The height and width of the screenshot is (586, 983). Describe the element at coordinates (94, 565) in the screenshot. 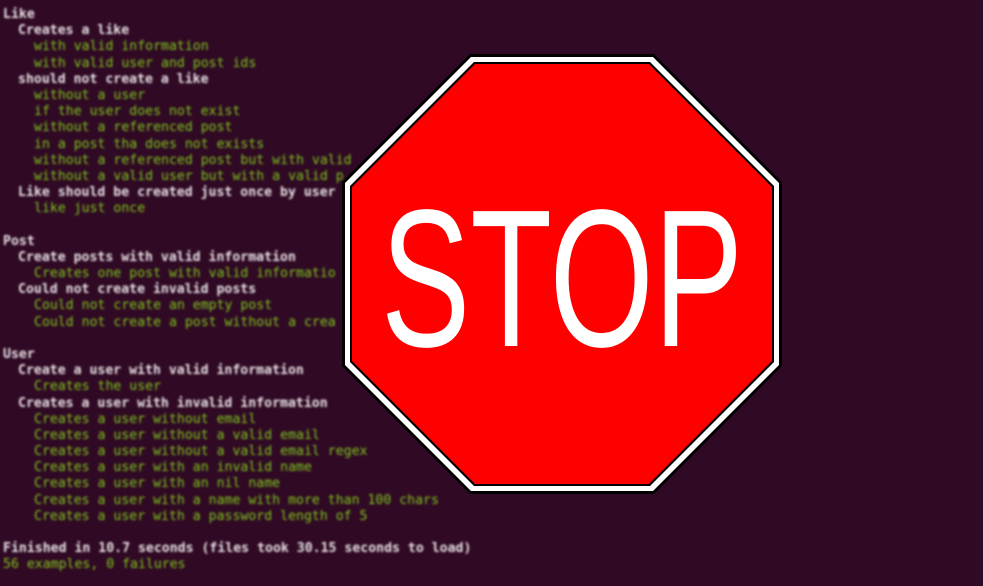

I see `terminal-line-summary-green: 56 examples, 0 failures` at that location.